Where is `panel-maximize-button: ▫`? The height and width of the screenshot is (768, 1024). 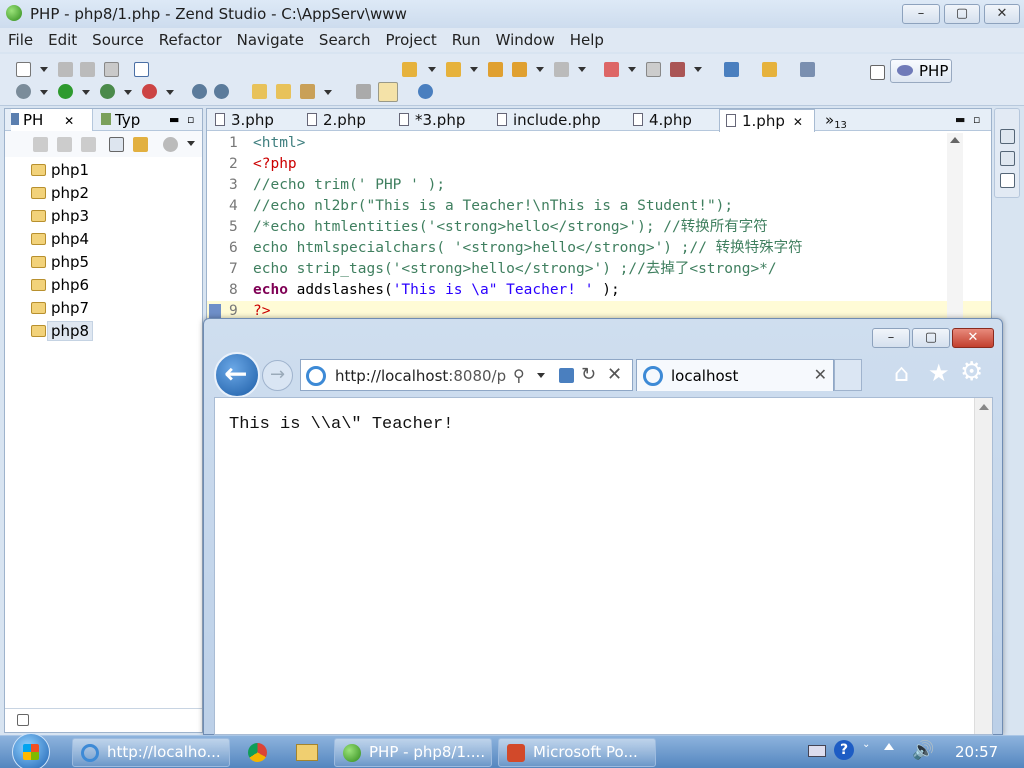
panel-maximize-button: ▫ is located at coordinates (190, 120).